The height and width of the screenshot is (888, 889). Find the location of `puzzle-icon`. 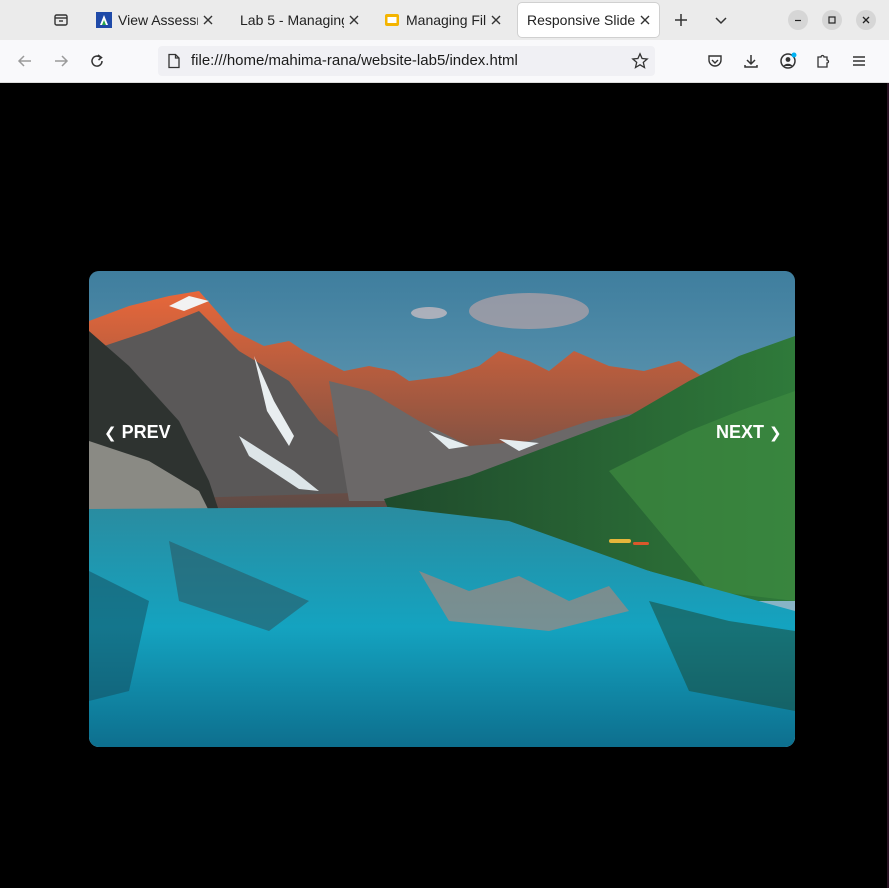

puzzle-icon is located at coordinates (823, 61).